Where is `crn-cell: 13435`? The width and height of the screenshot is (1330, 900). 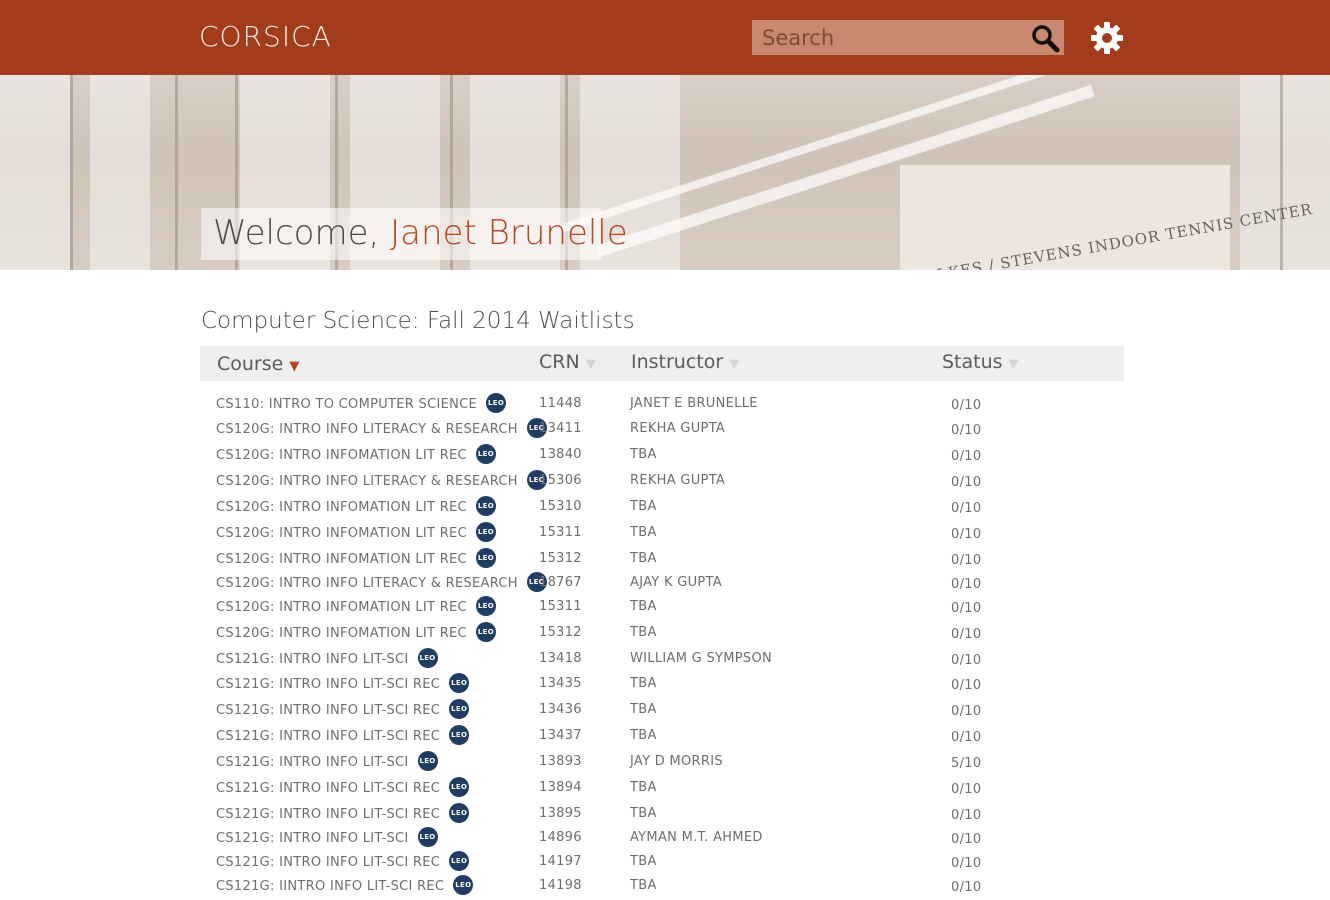 crn-cell: 13435 is located at coordinates (560, 683).